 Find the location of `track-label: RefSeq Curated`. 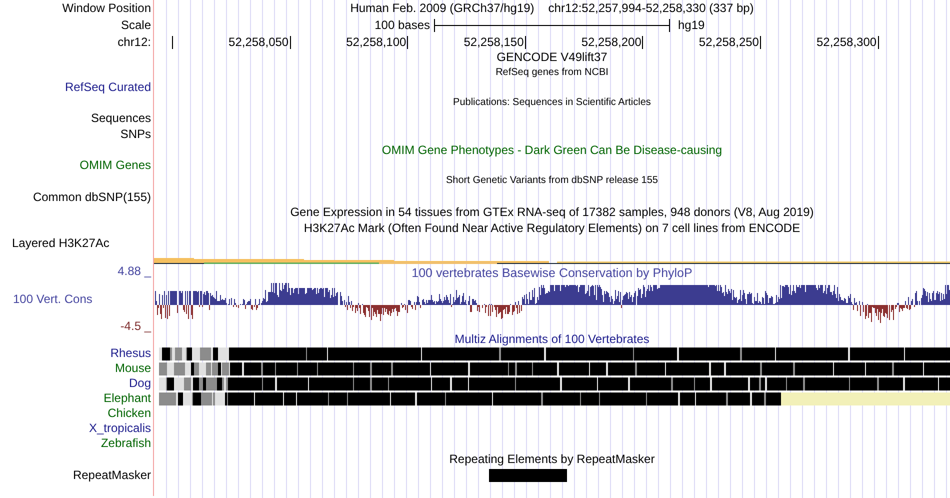

track-label: RefSeq Curated is located at coordinates (107, 87).